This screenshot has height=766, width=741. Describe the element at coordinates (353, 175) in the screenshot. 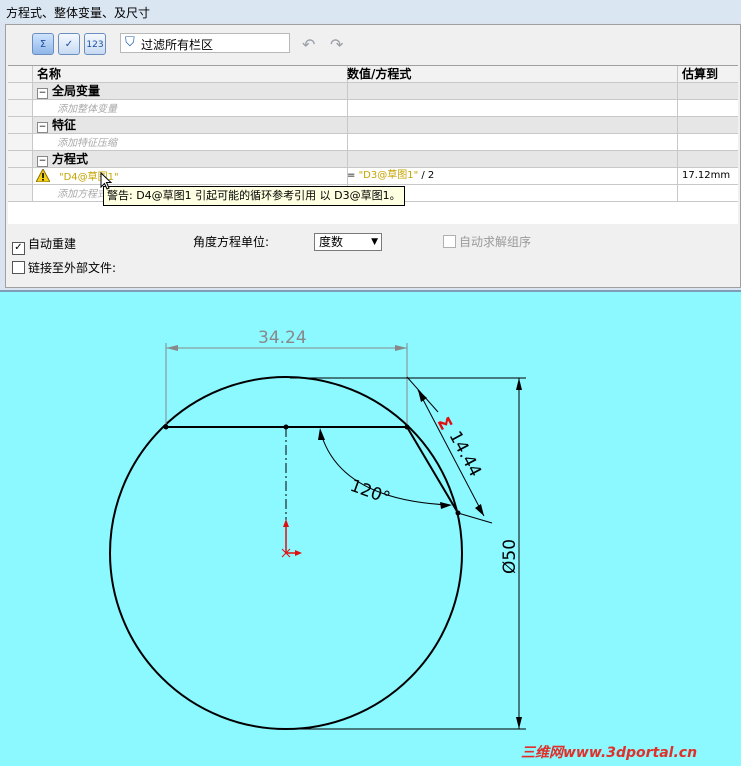

I see `equation-equals: =` at that location.